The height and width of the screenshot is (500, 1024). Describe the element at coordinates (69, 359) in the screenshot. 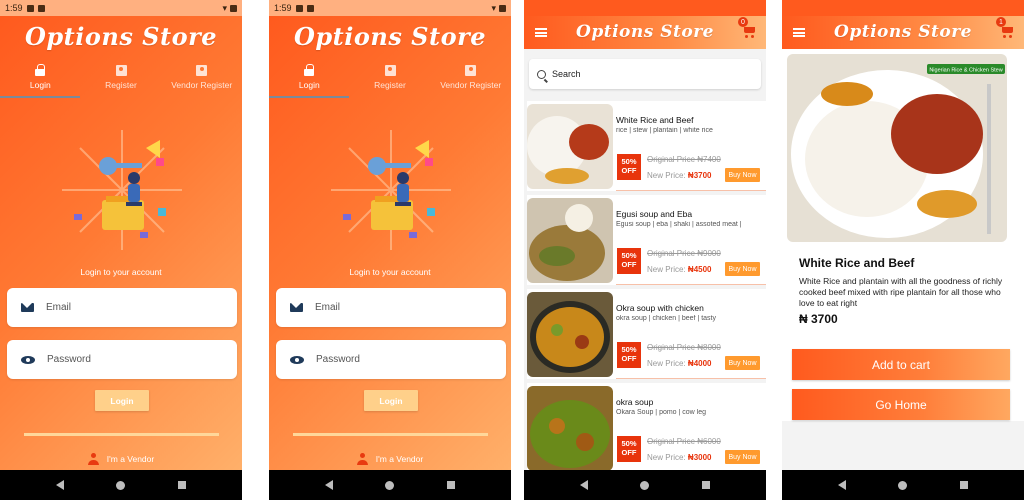

I see `password-placeholder: Password` at that location.